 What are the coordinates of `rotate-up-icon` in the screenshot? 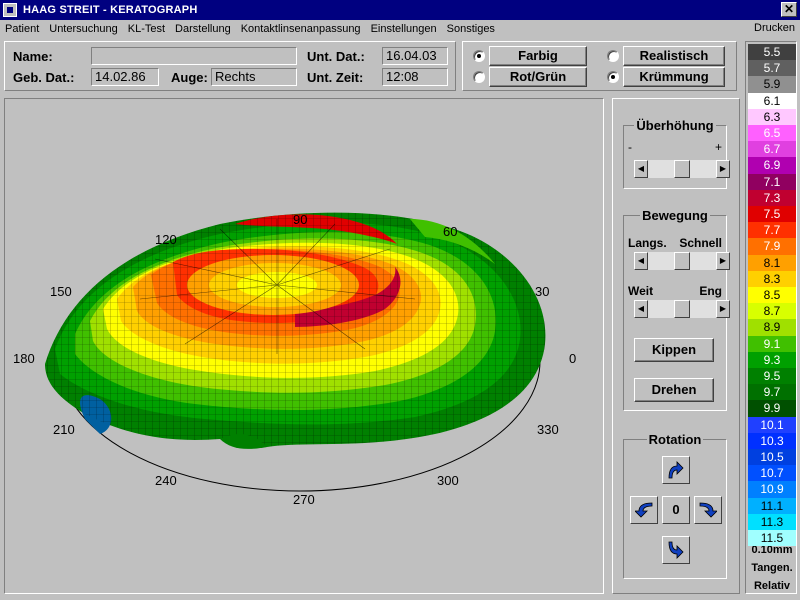 It's located at (676, 470).